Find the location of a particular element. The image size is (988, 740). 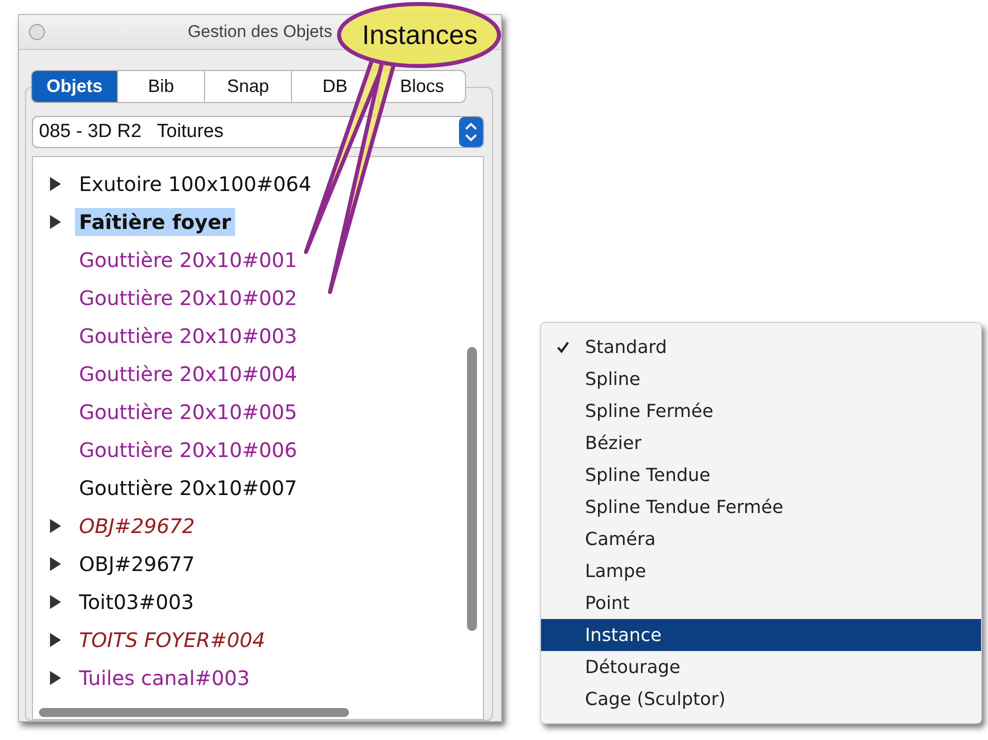

tree-item: OBJ#29672 is located at coordinates (137, 526).